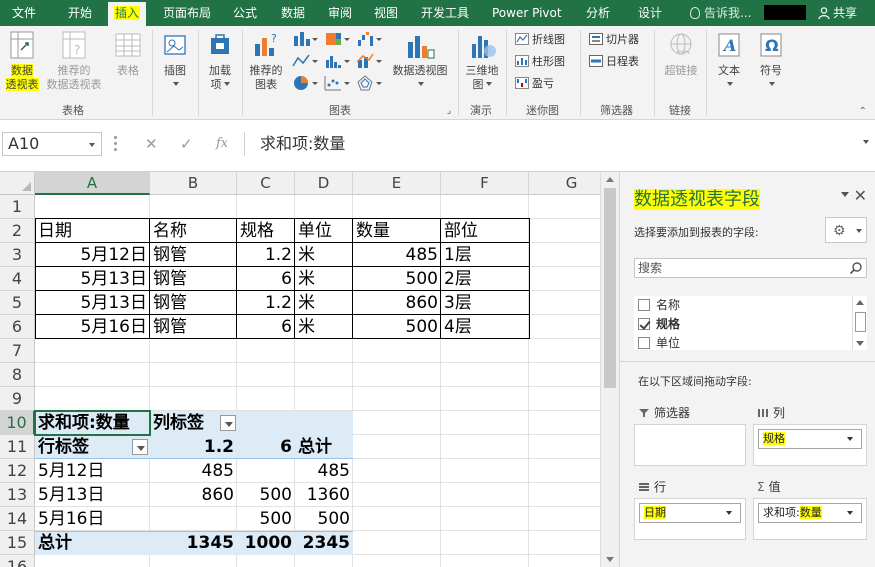 This screenshot has height=567, width=875. Describe the element at coordinates (175, 61) in the screenshot. I see `illustrations-button: 插图` at that location.